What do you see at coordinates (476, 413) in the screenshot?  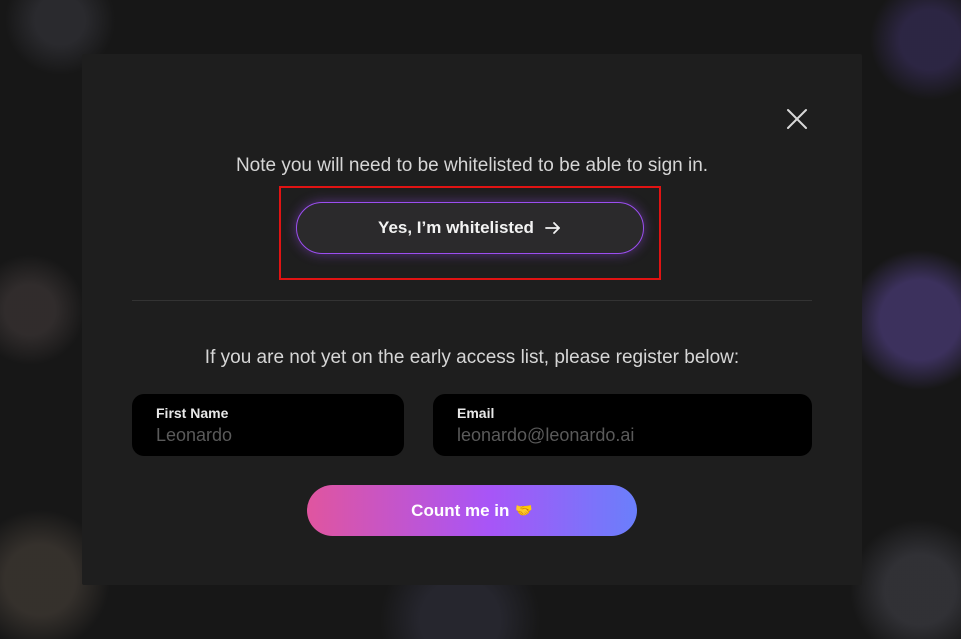 I see `email-label: Email` at bounding box center [476, 413].